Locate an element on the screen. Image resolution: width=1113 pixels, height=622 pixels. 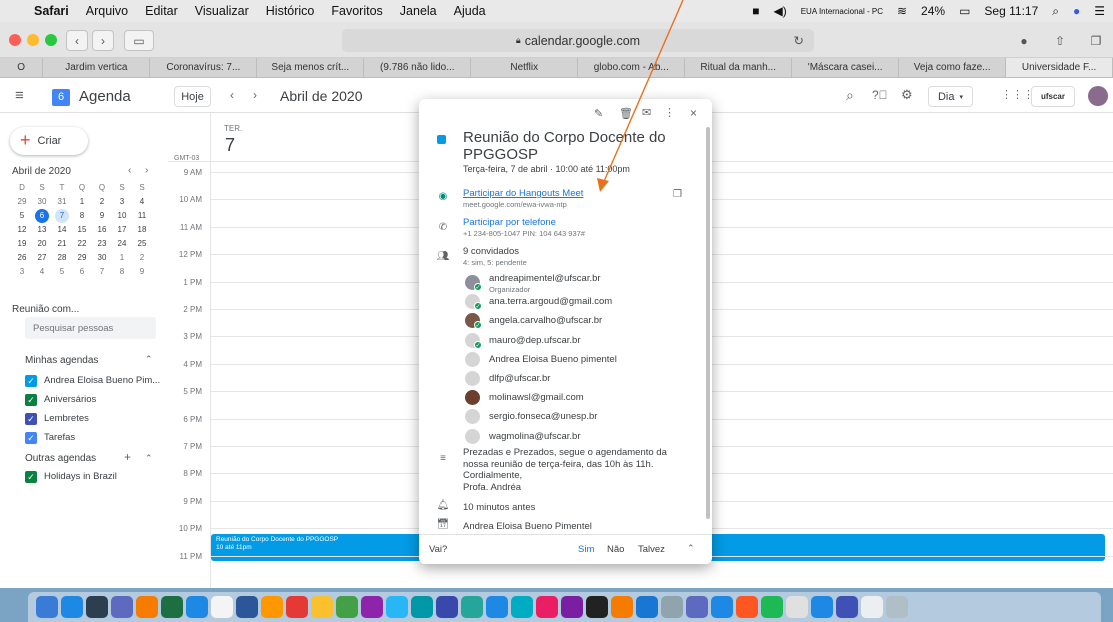
apps-grid-icon: ⋮⋮⋮ is located at coordinates (1017, 94).